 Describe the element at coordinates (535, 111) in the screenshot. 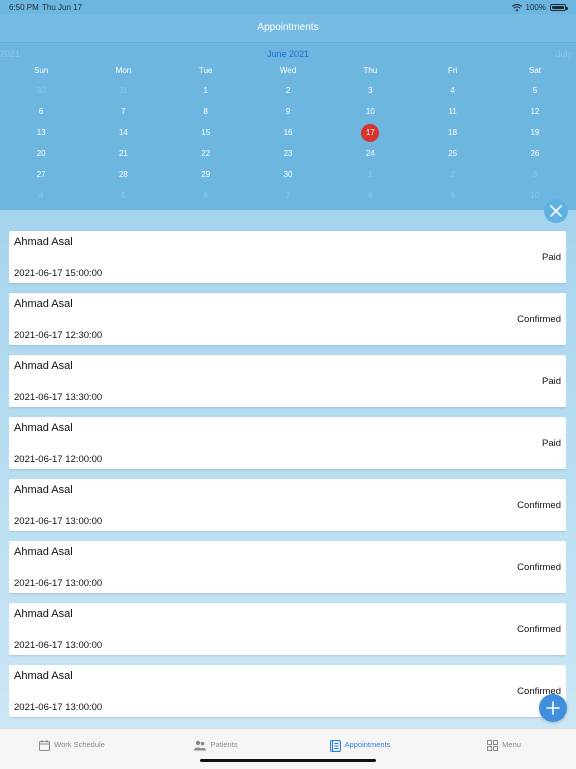

I see `calendar-day: 12` at that location.